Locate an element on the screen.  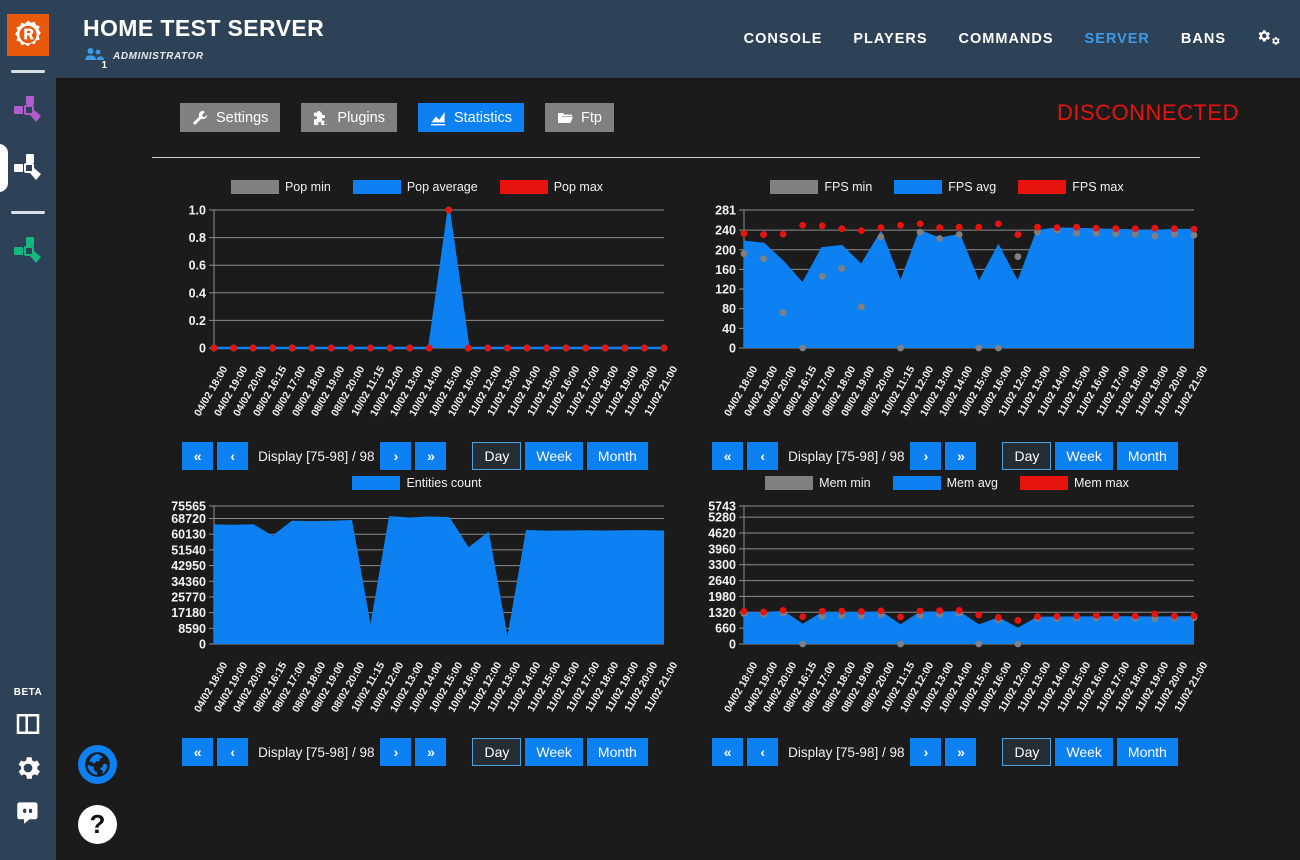
y-tick-label: 80 is located at coordinates (729, 309).